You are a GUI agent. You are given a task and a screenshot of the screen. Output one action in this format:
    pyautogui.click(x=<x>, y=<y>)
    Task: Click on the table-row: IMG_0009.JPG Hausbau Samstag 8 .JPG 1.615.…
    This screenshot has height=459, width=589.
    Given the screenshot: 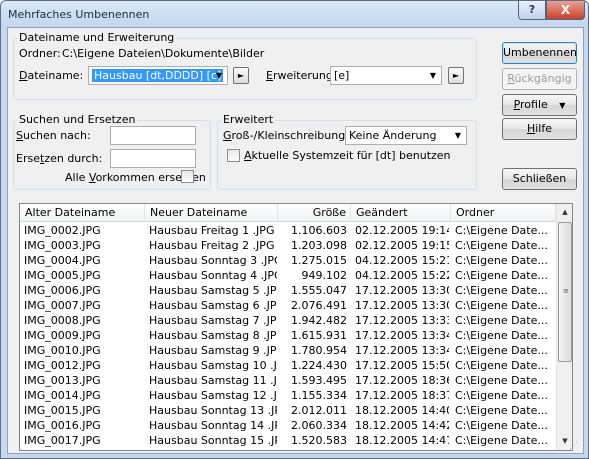 What is the action you would take?
    pyautogui.click(x=288, y=336)
    